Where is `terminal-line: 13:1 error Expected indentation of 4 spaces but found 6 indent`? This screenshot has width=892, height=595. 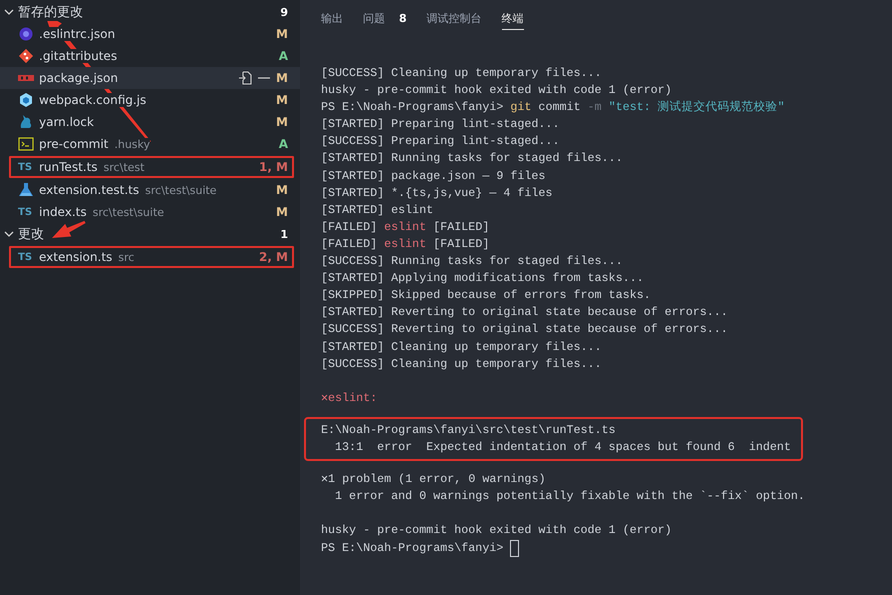 terminal-line: 13:1 error Expected indentation of 4 spaces but found 6 indent is located at coordinates (562, 447).